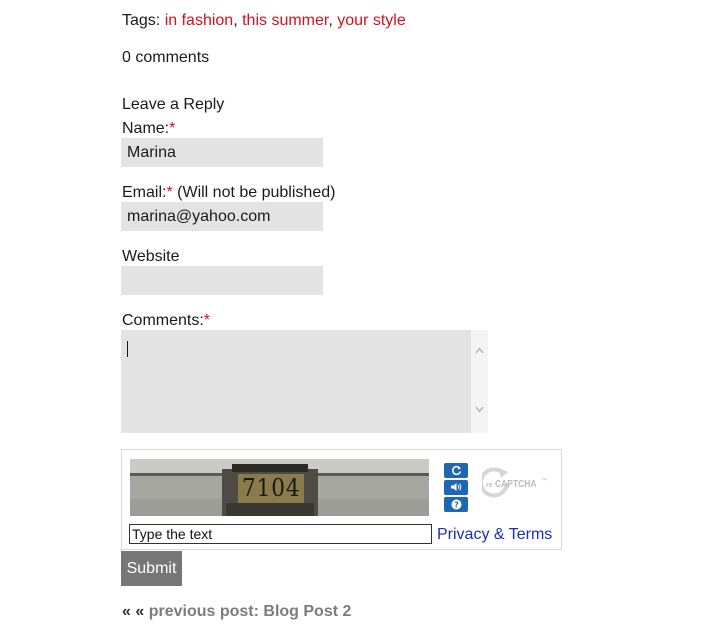 This screenshot has height=642, width=709. Describe the element at coordinates (256, 192) in the screenshot. I see `email-privacy-note: (Will not be published)` at that location.